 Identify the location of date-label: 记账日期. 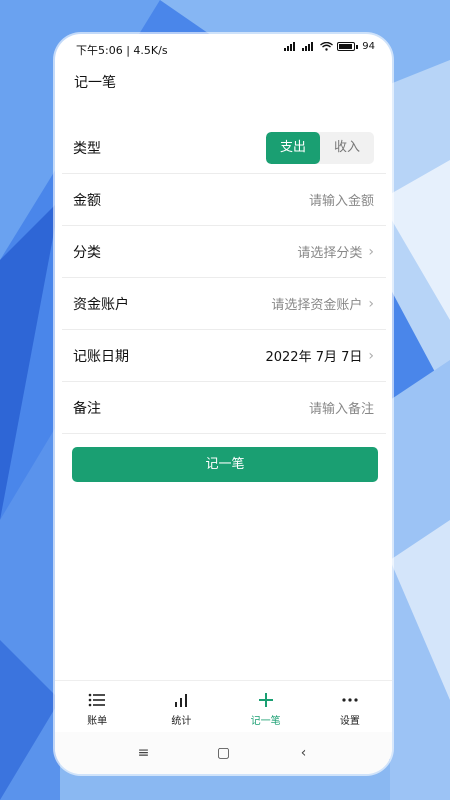
(101, 356).